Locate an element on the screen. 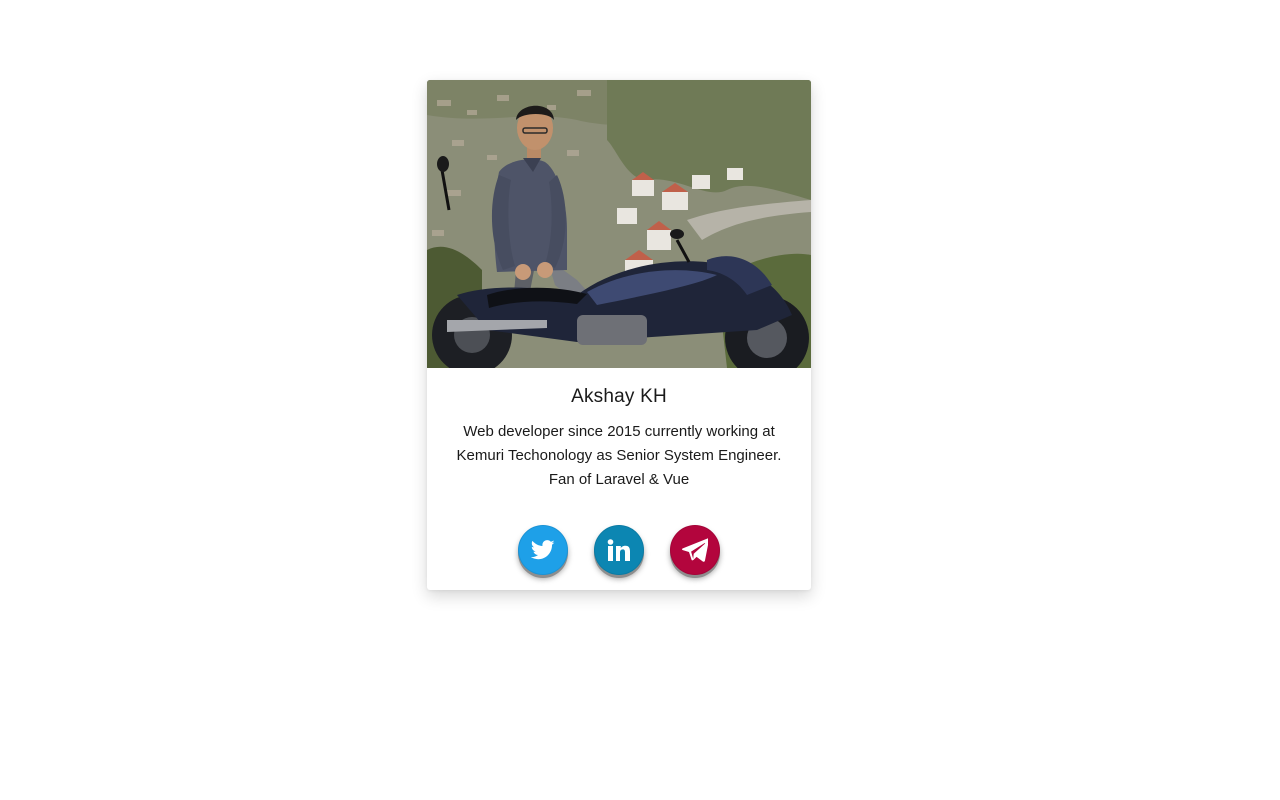 This screenshot has height=800, width=1280. profile-photo is located at coordinates (619, 224).